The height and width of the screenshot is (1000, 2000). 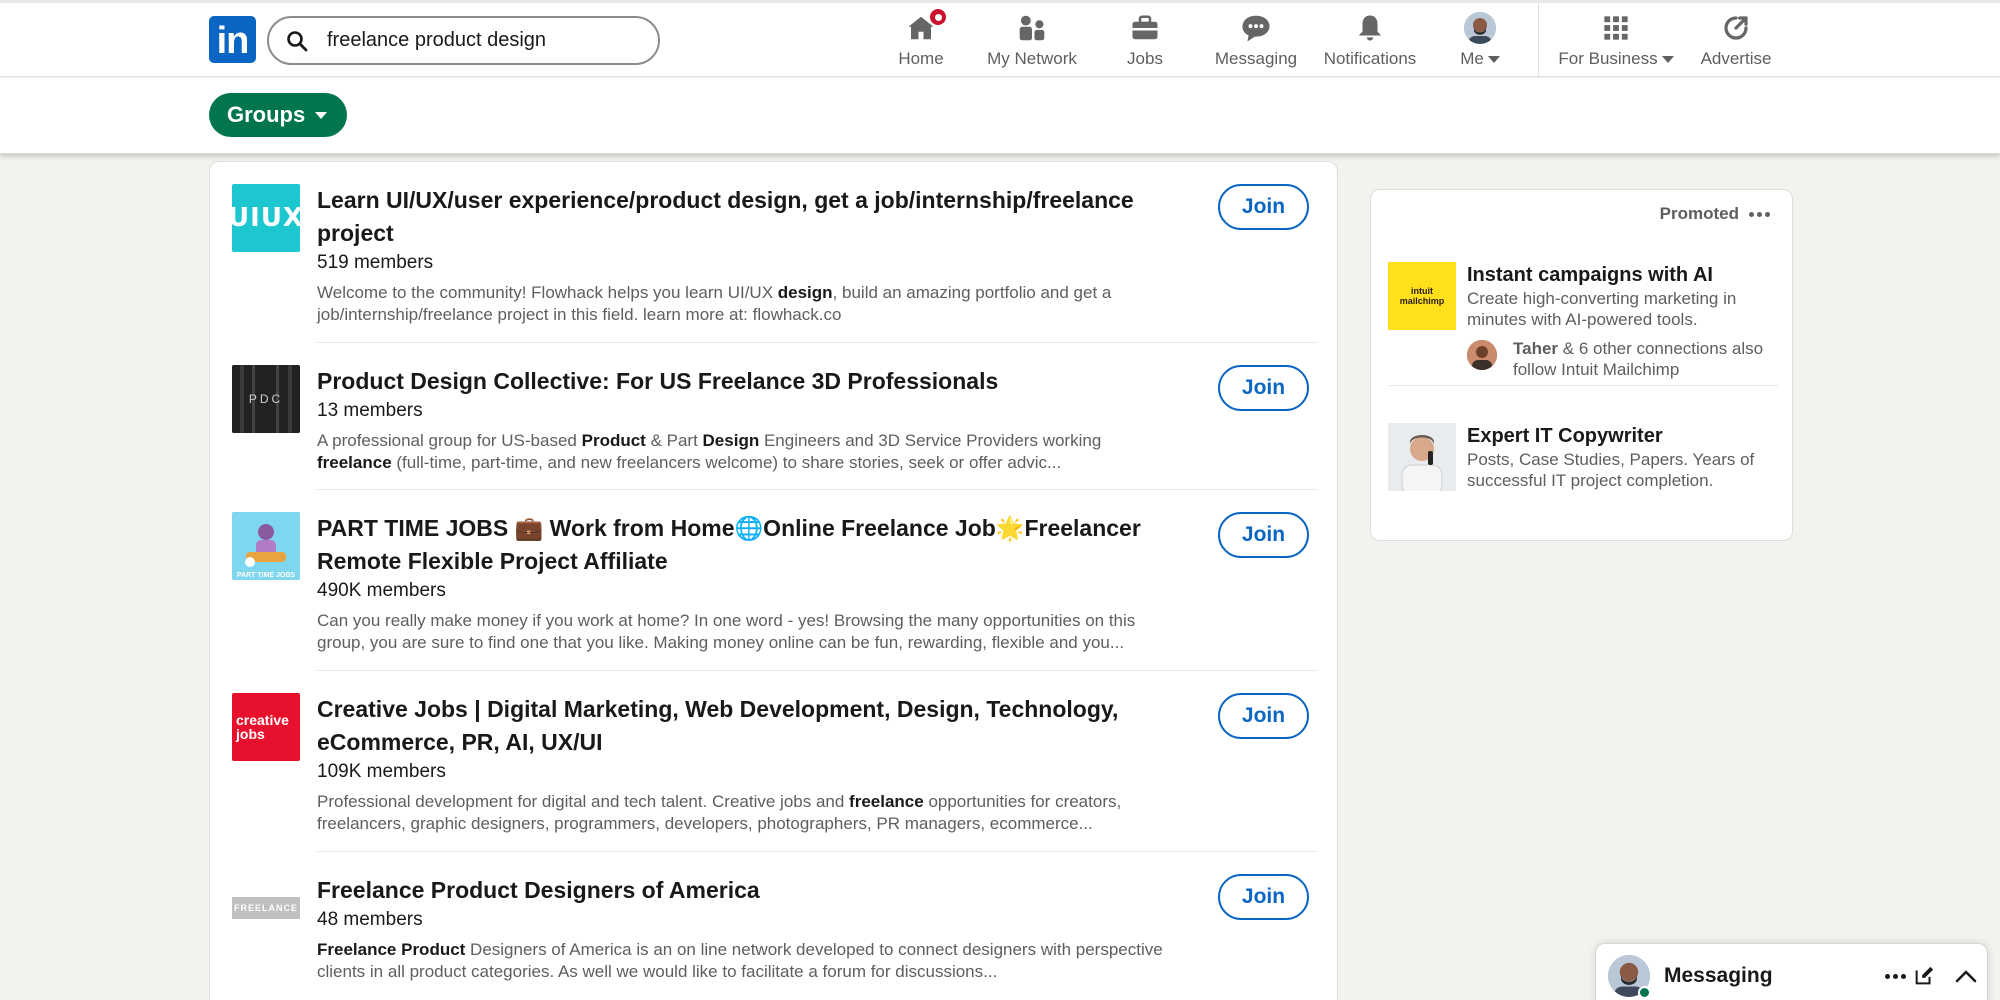 I want to click on global-nav: in Home My Network, so click(x=1000, y=39).